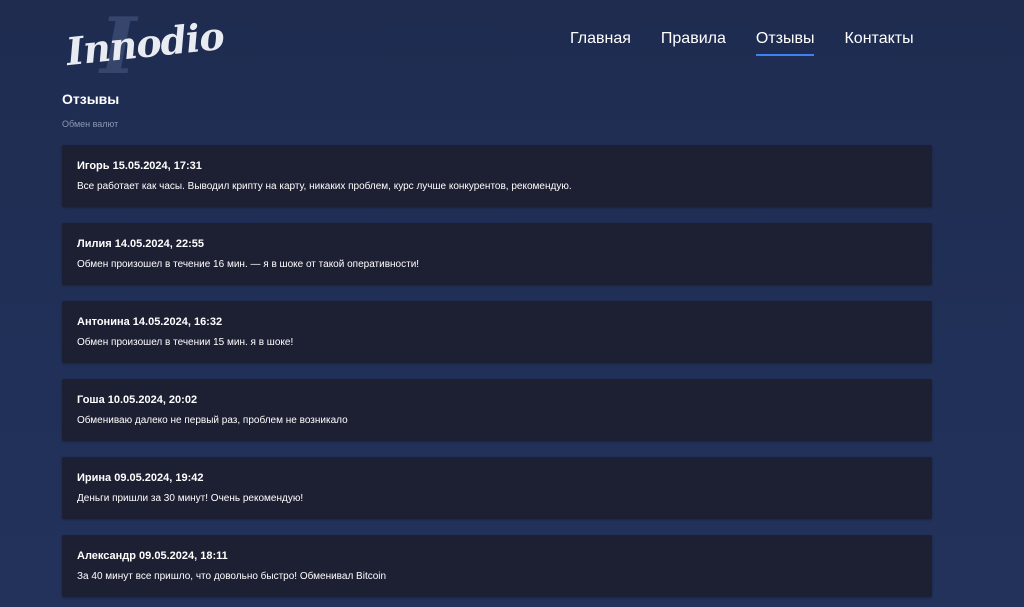 This screenshot has height=607, width=1024. I want to click on review-header: Антонина 14.05.2024, 16:32, so click(497, 322).